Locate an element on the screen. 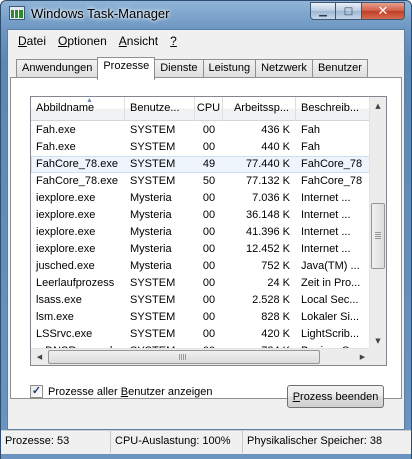 The image size is (412, 459). end-process-button: Prozess beenden is located at coordinates (335, 396).